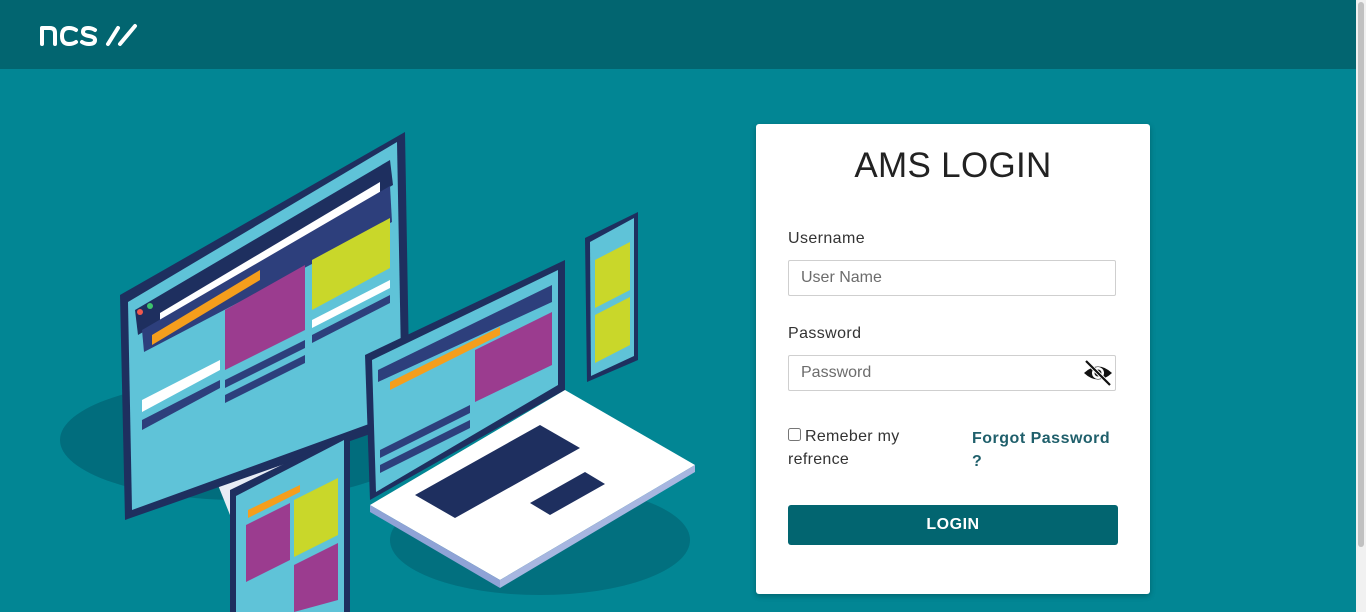  Describe the element at coordinates (678, 34) in the screenshot. I see `top-header-bar` at that location.